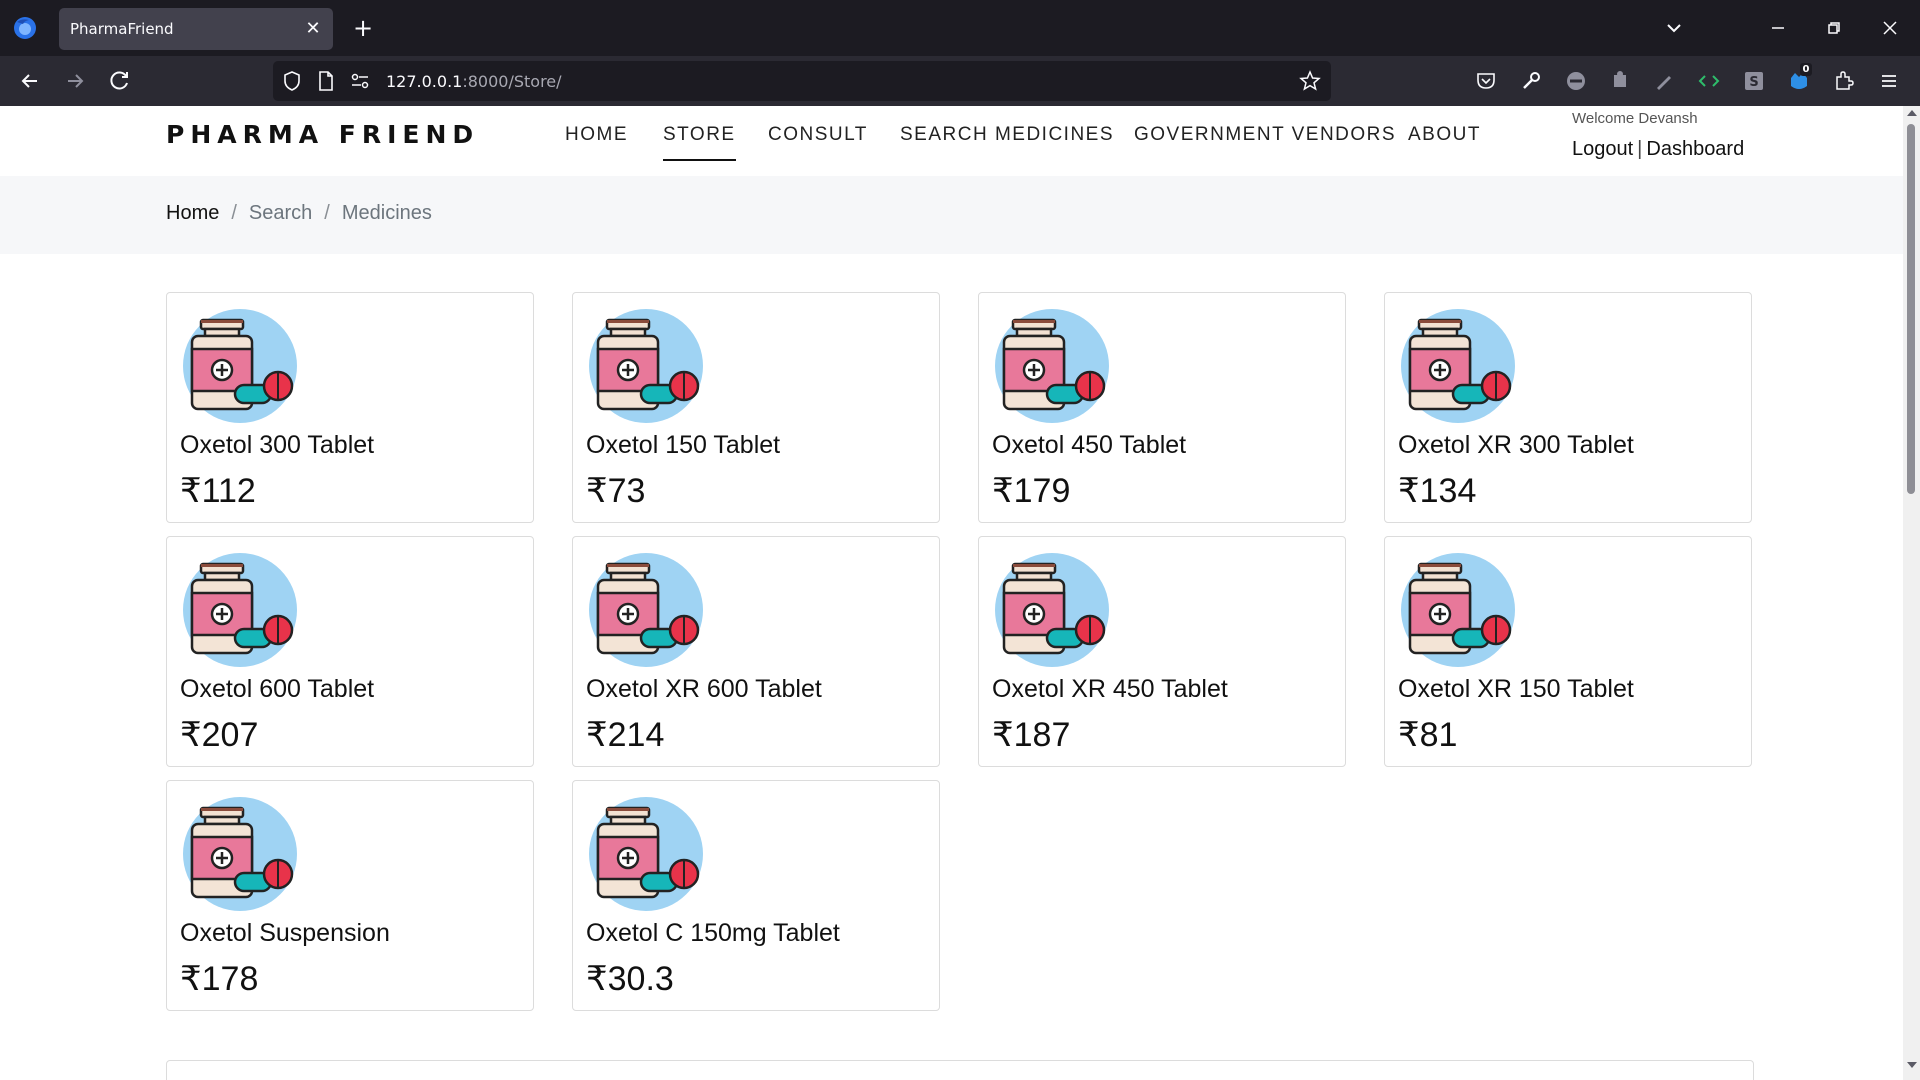 This screenshot has width=1920, height=1080. Describe the element at coordinates (196, 29) in the screenshot. I see `browser-tab-active: PharmaFriend ✕` at that location.